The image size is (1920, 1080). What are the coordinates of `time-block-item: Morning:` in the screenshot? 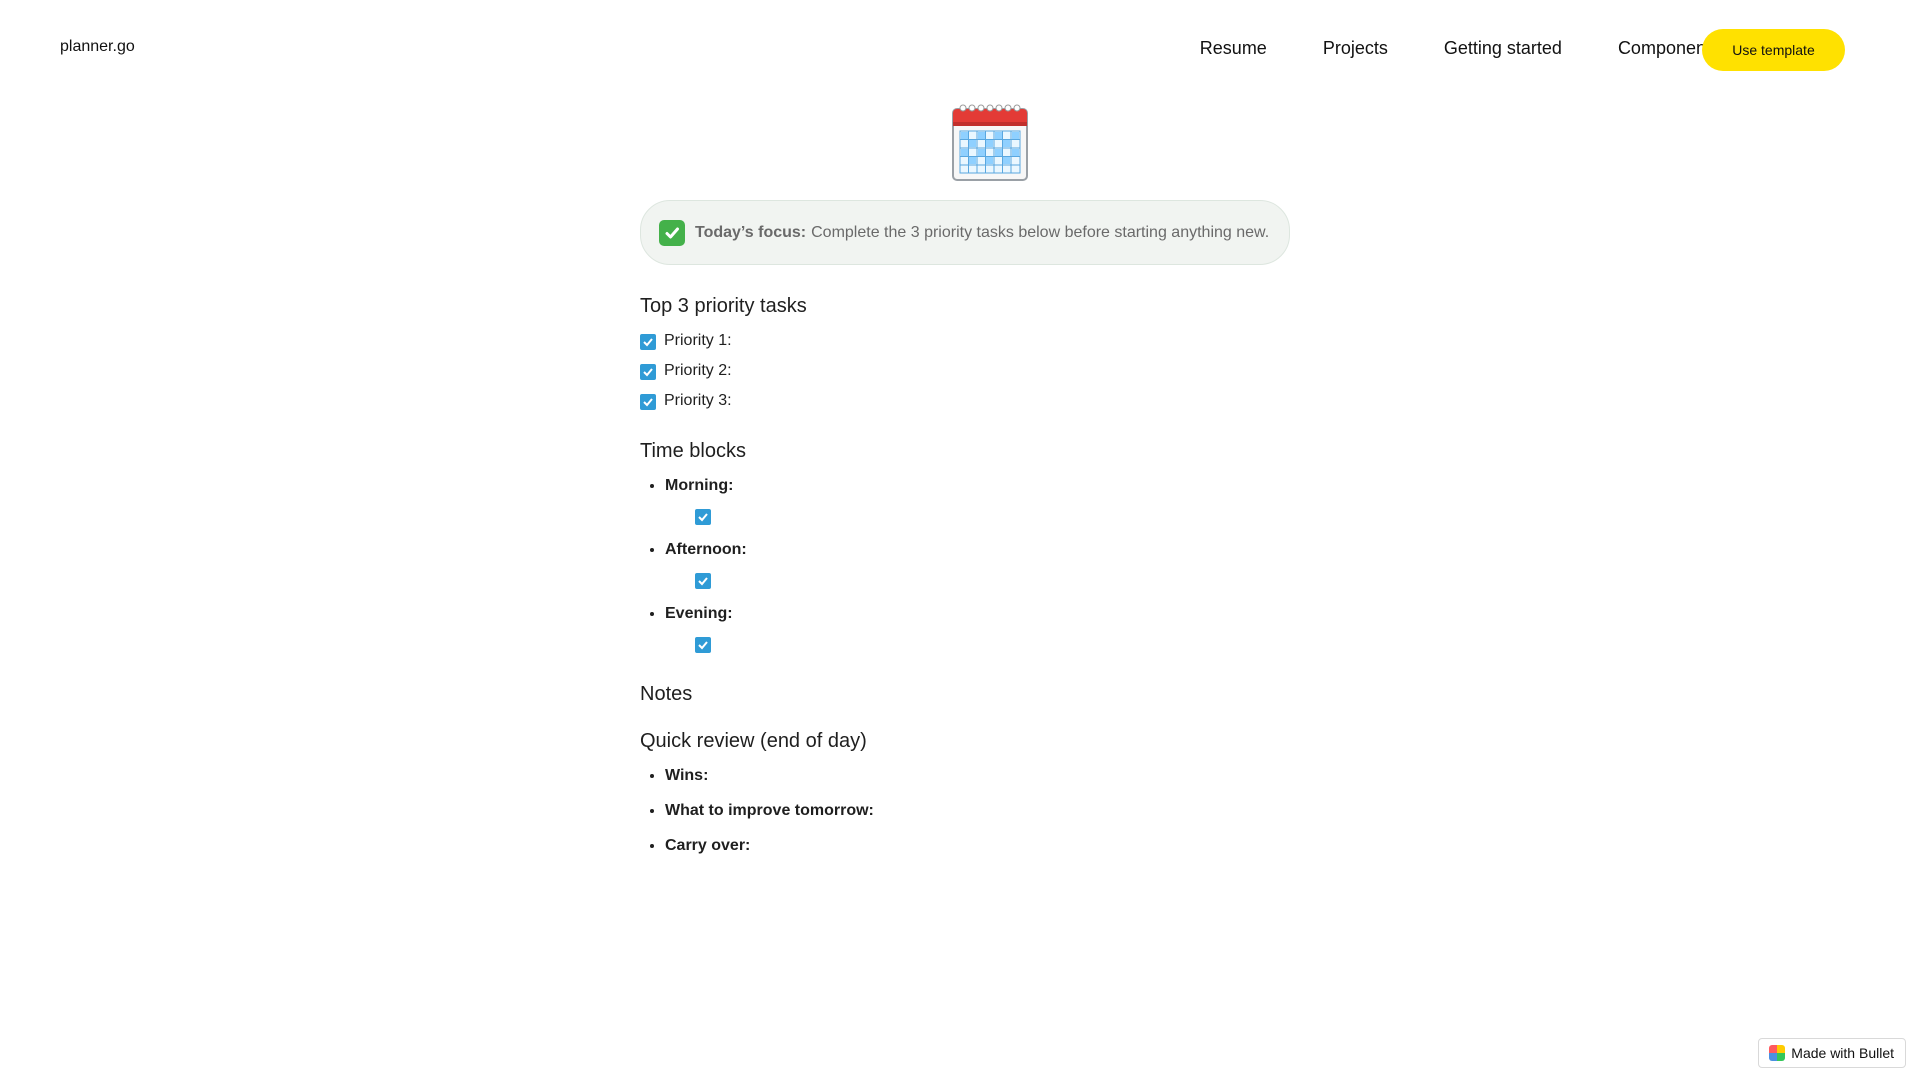 It's located at (977, 503).